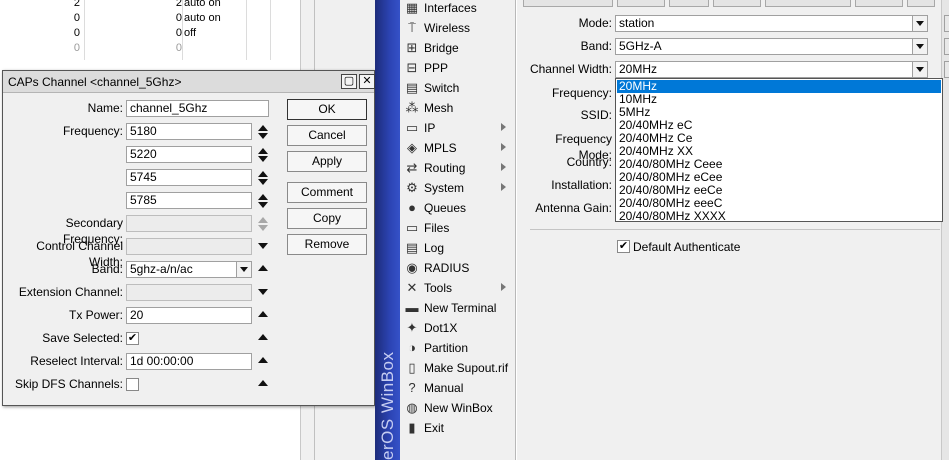 Image resolution: width=949 pixels, height=460 pixels. What do you see at coordinates (327, 109) in the screenshot?
I see `ok-button: OK` at bounding box center [327, 109].